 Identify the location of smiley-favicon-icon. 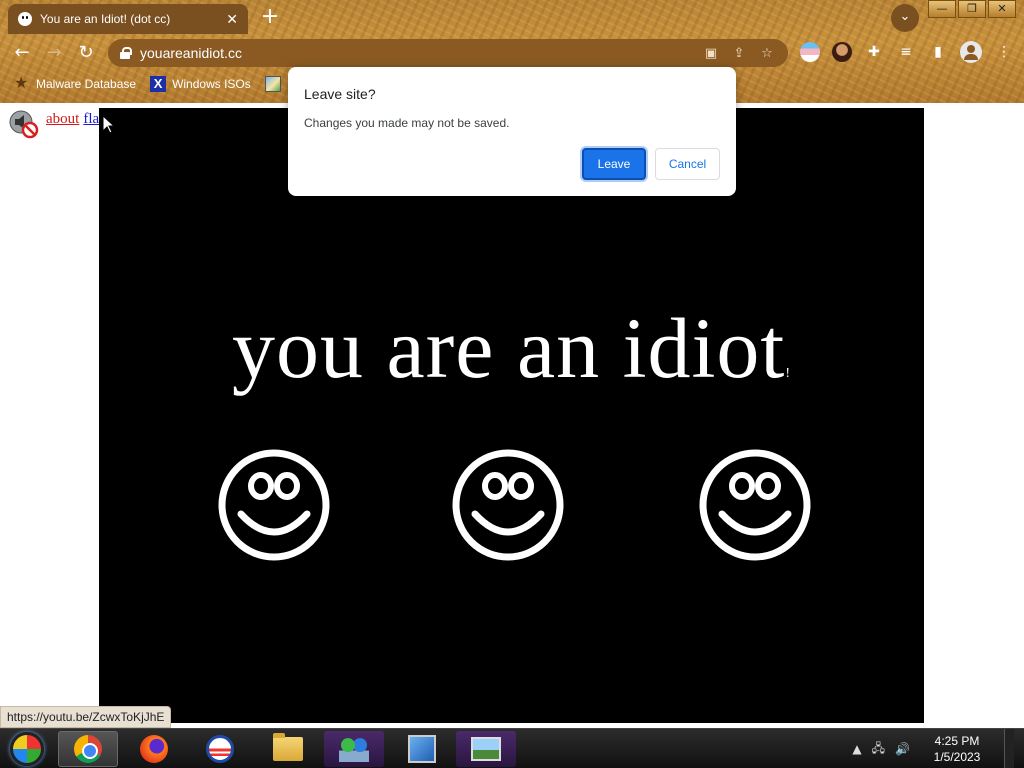
(25, 19).